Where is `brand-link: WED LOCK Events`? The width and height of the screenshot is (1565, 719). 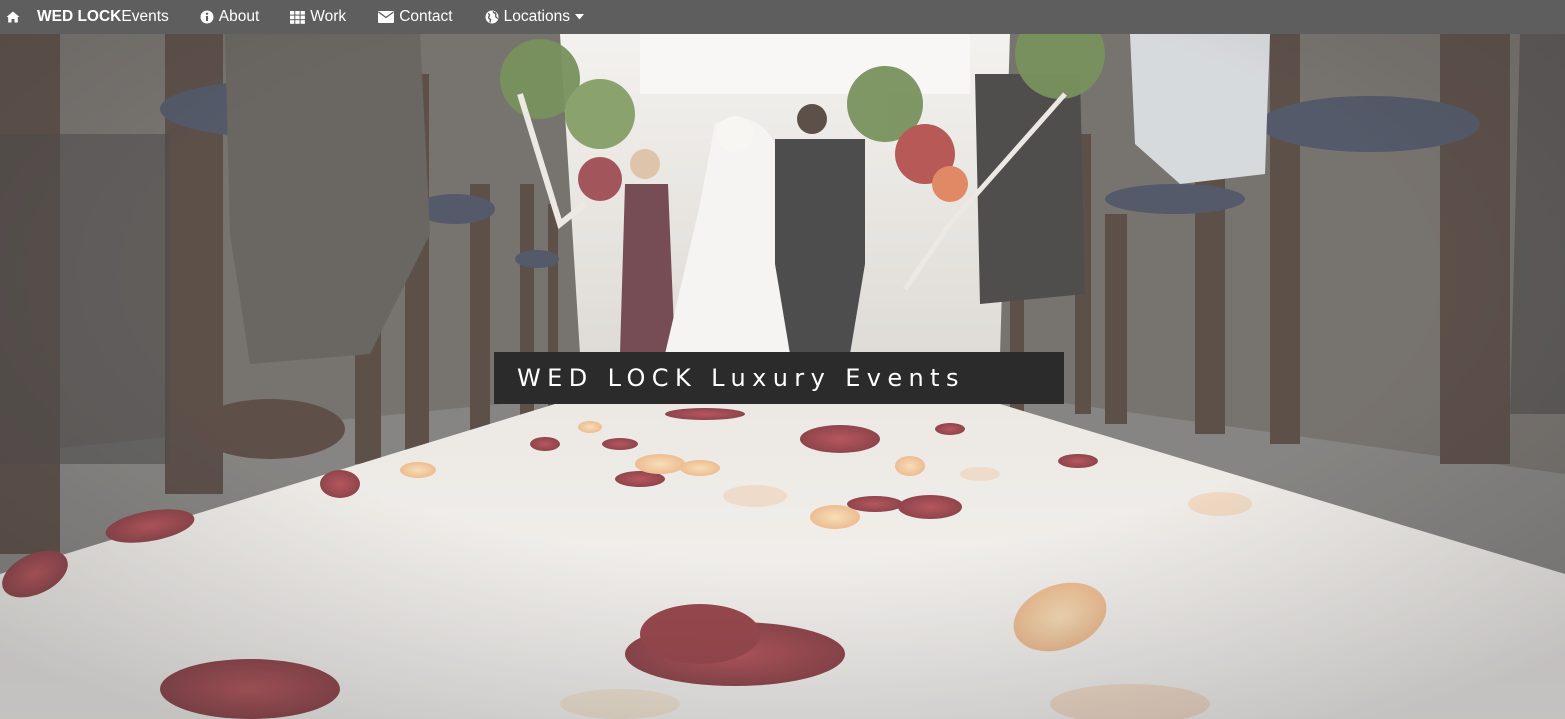
brand-link: WED LOCK Events is located at coordinates (103, 17).